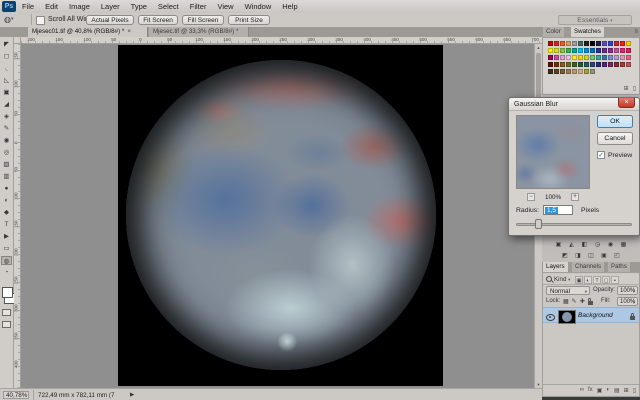 The height and width of the screenshot is (400, 640). What do you see at coordinates (168, 6) in the screenshot?
I see `menu-select: Select` at bounding box center [168, 6].